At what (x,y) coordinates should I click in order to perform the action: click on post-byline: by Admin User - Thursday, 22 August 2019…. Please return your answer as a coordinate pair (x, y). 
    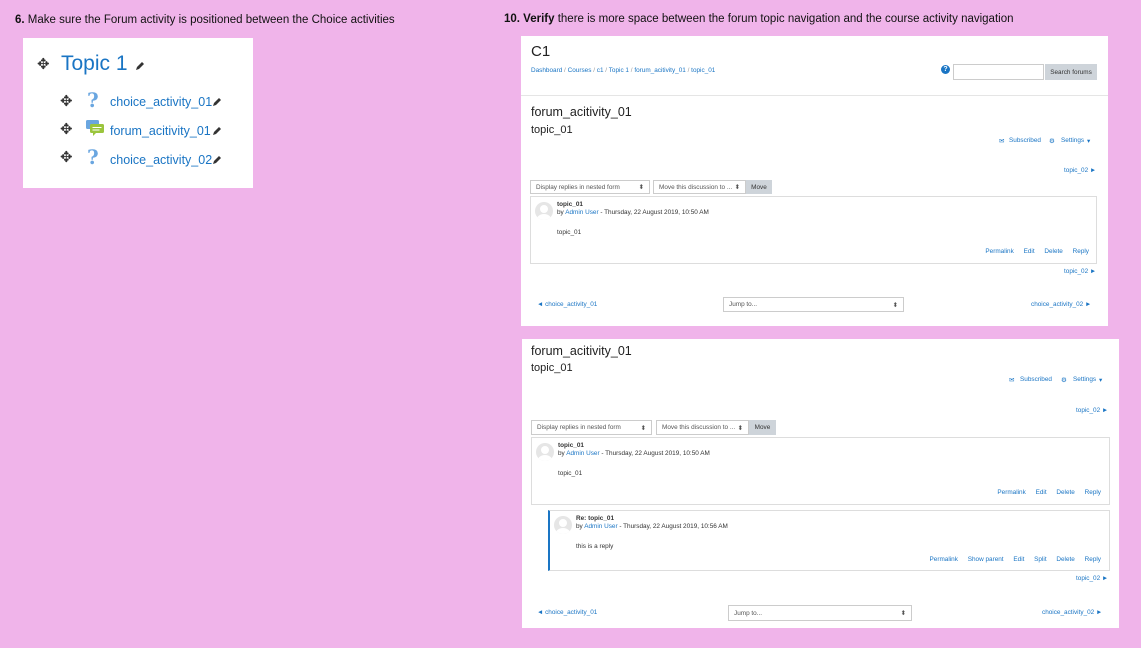
    Looking at the image, I should click on (634, 453).